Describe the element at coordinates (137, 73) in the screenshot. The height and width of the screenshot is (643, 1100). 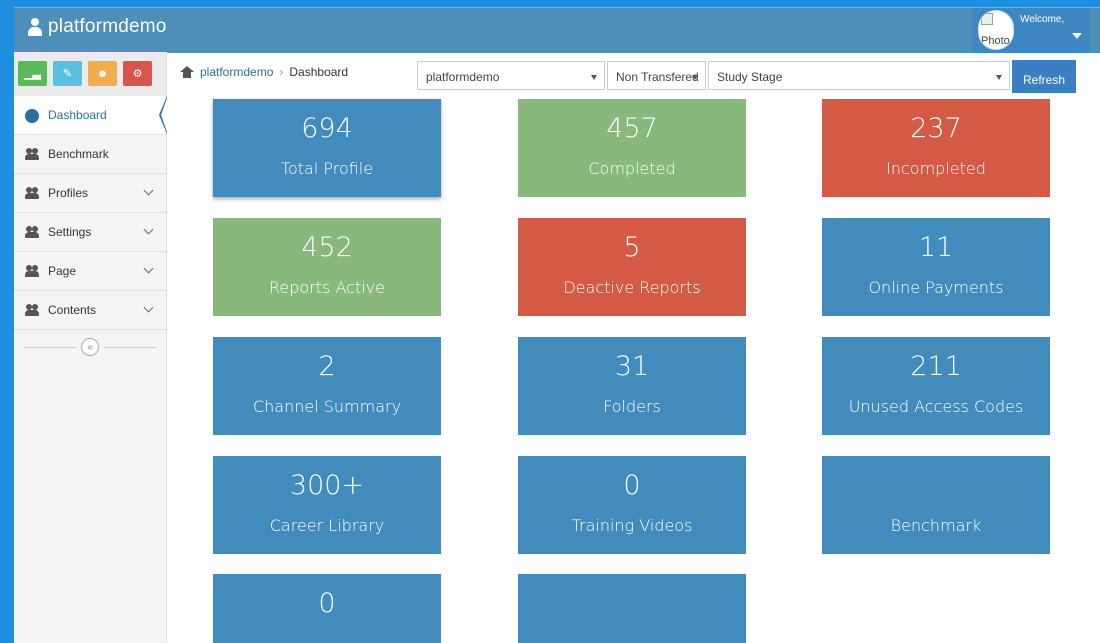
I see `cogs-icon: ⚙` at that location.